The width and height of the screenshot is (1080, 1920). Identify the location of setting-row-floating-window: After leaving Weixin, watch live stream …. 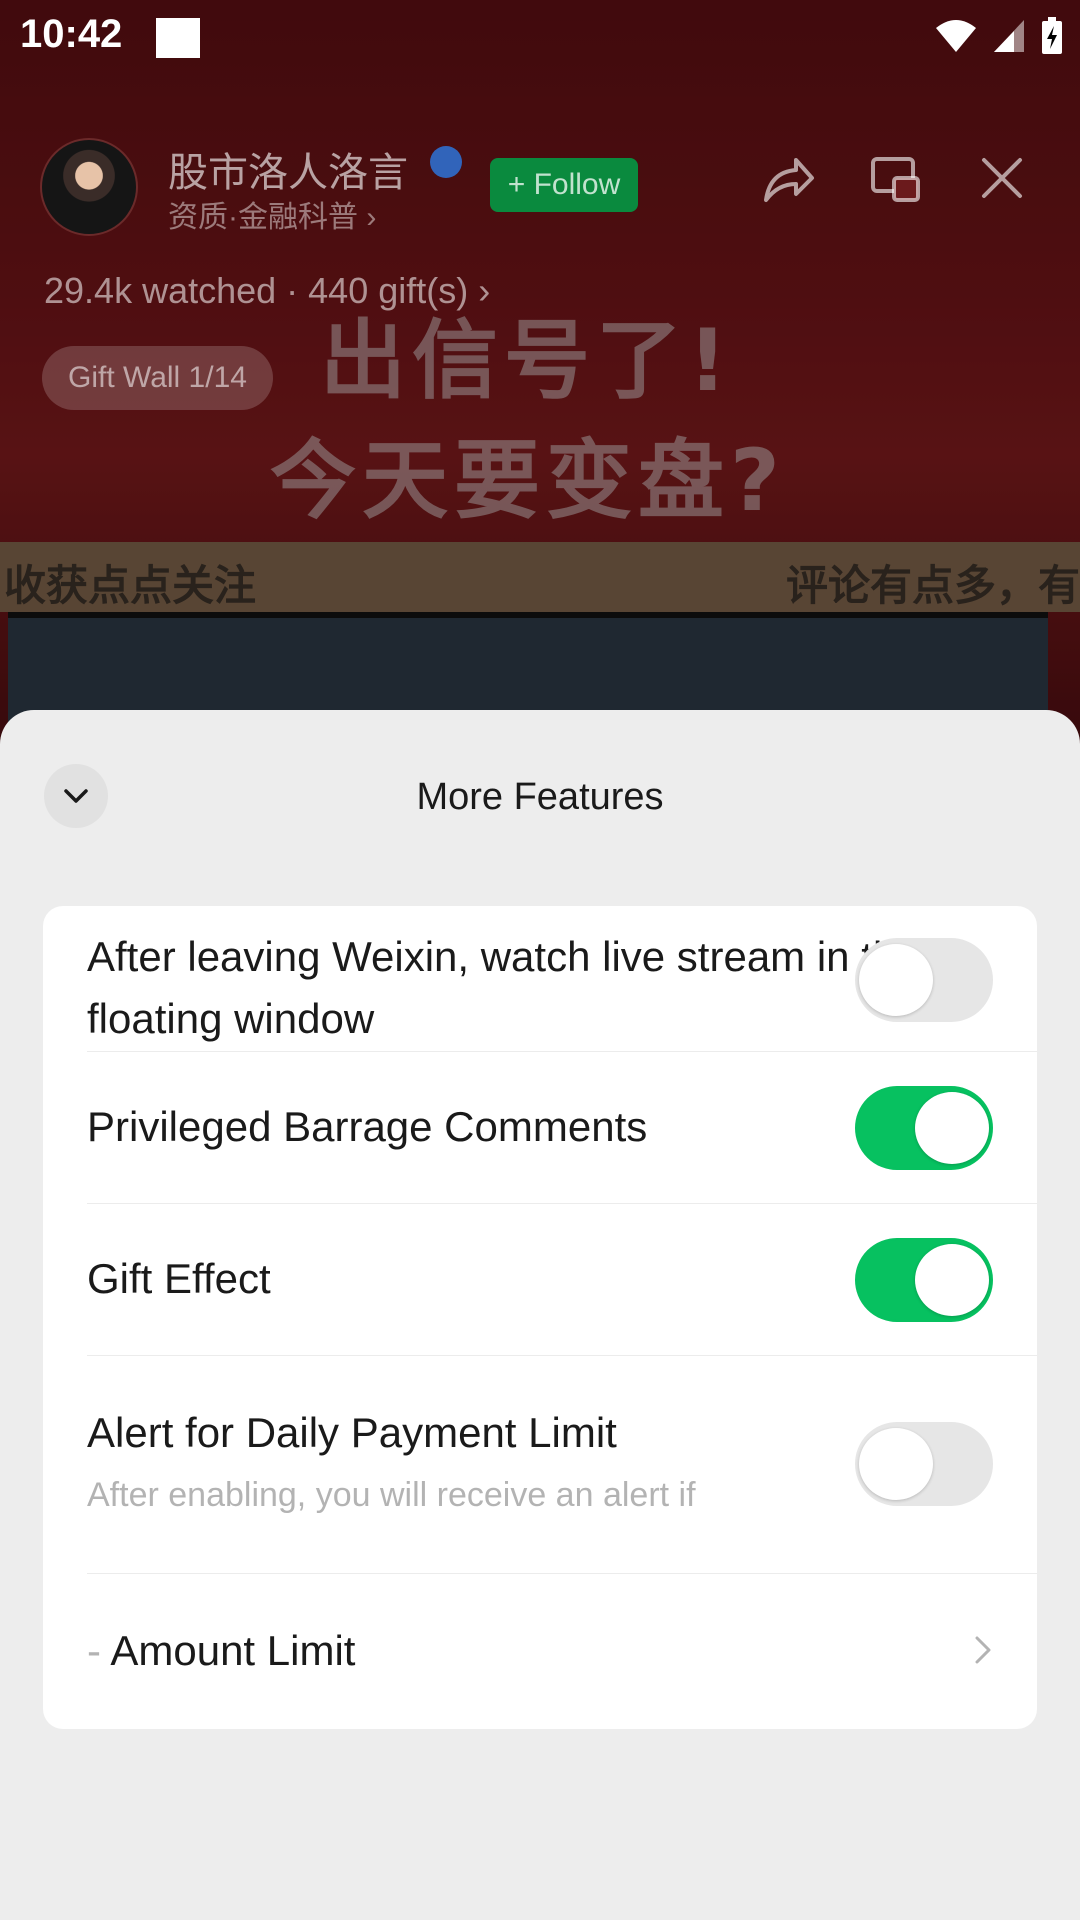
(562, 979).